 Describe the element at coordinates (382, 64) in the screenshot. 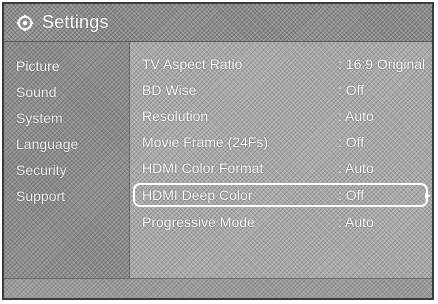

I see `setting-value: : 16:9 Original` at that location.